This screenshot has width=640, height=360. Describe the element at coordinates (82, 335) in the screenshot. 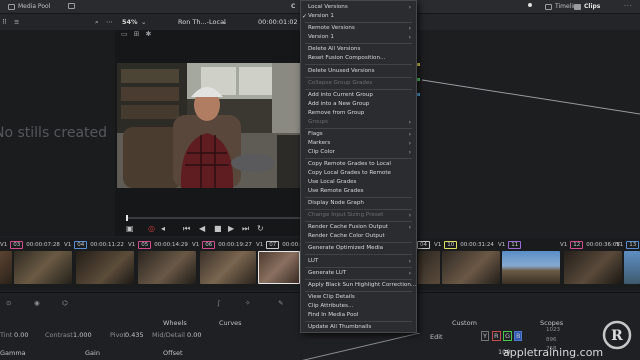

I see `contrast-value: 1.000` at that location.